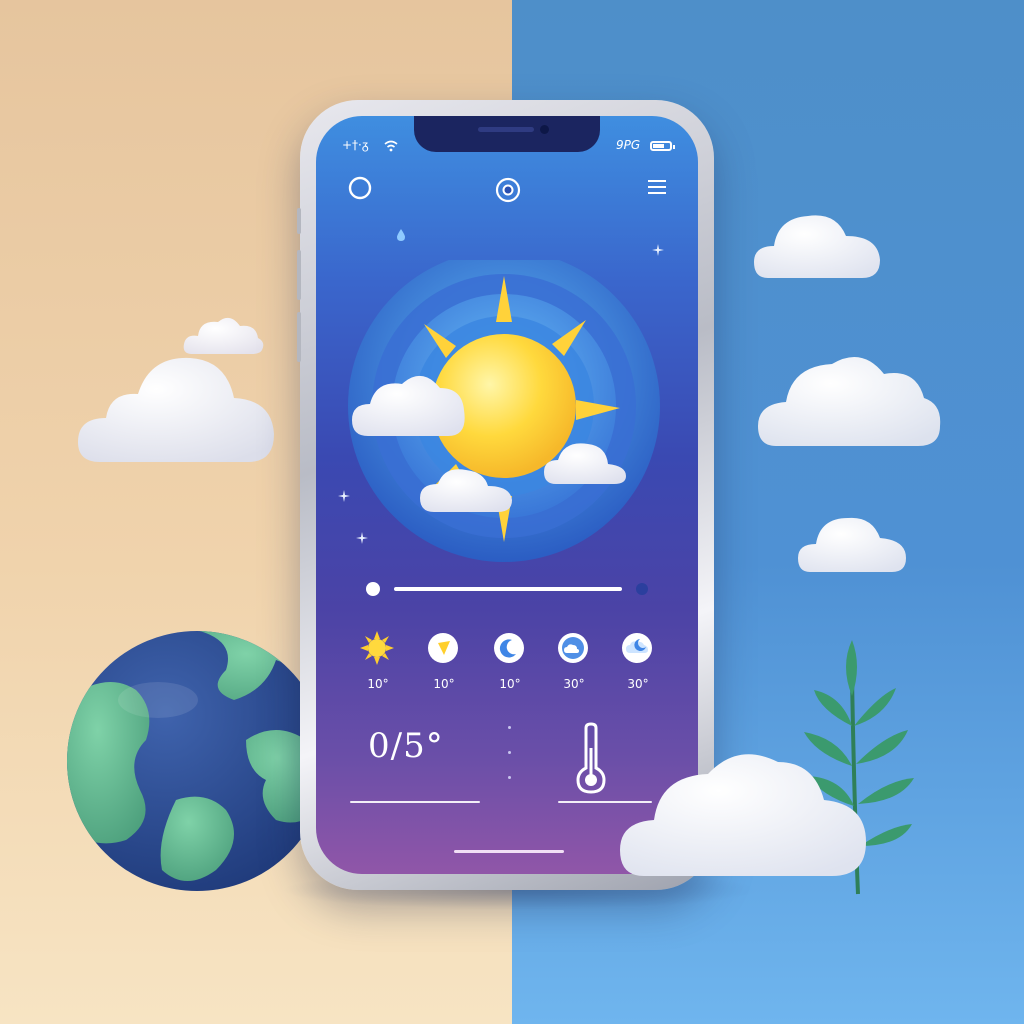 This screenshot has height=1024, width=1024. What do you see at coordinates (360, 188) in the screenshot?
I see `circle-icon` at bounding box center [360, 188].